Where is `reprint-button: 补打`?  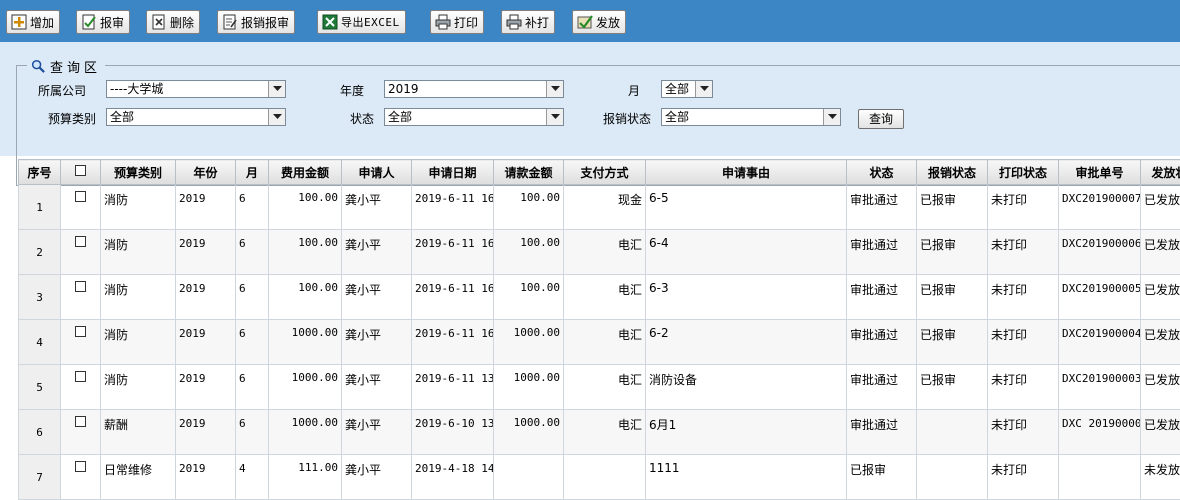 reprint-button: 补打 is located at coordinates (528, 22).